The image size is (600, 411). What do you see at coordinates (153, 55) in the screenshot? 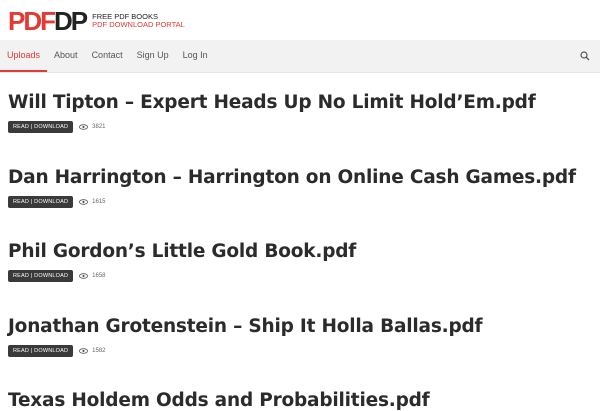
I see `nav-item-sign-up: Sign Up` at bounding box center [153, 55].